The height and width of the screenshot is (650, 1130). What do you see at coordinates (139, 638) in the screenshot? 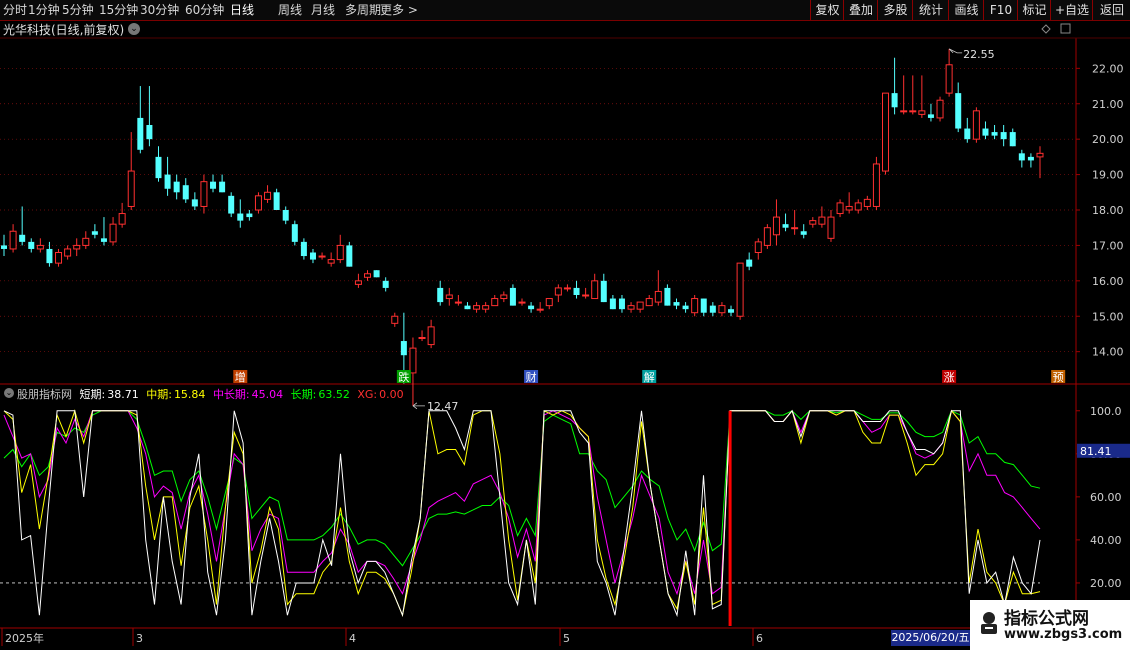
I see `date-axis-label: 3` at bounding box center [139, 638].